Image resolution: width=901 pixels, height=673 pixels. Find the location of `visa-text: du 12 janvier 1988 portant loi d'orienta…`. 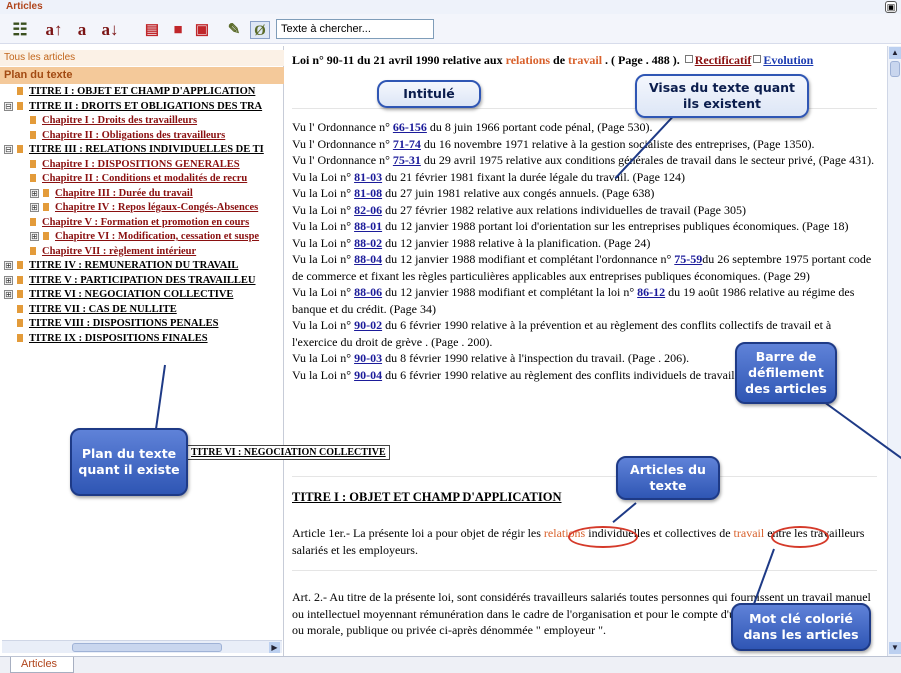

visa-text: du 12 janvier 1988 portant loi d'orienta… is located at coordinates (615, 226).